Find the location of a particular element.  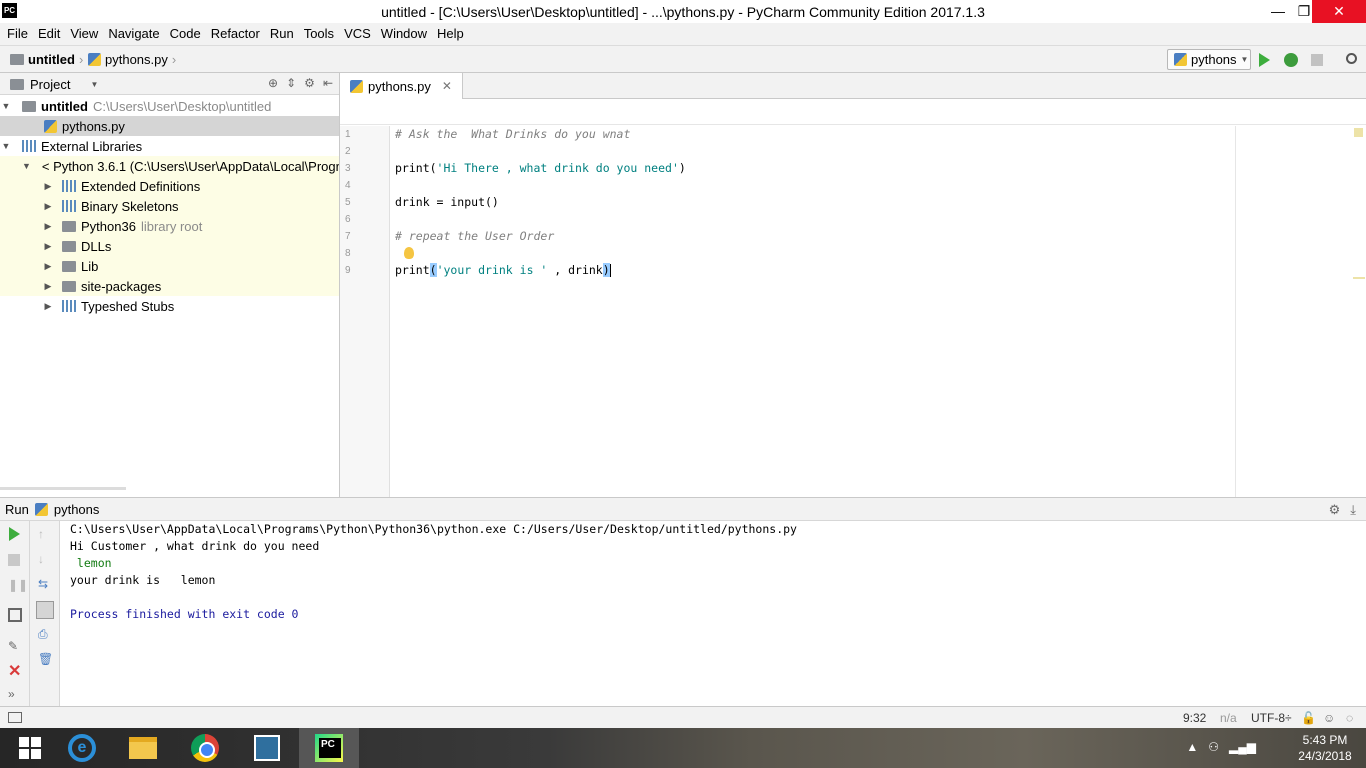

print-icon: ⎙ is located at coordinates (45, 634).